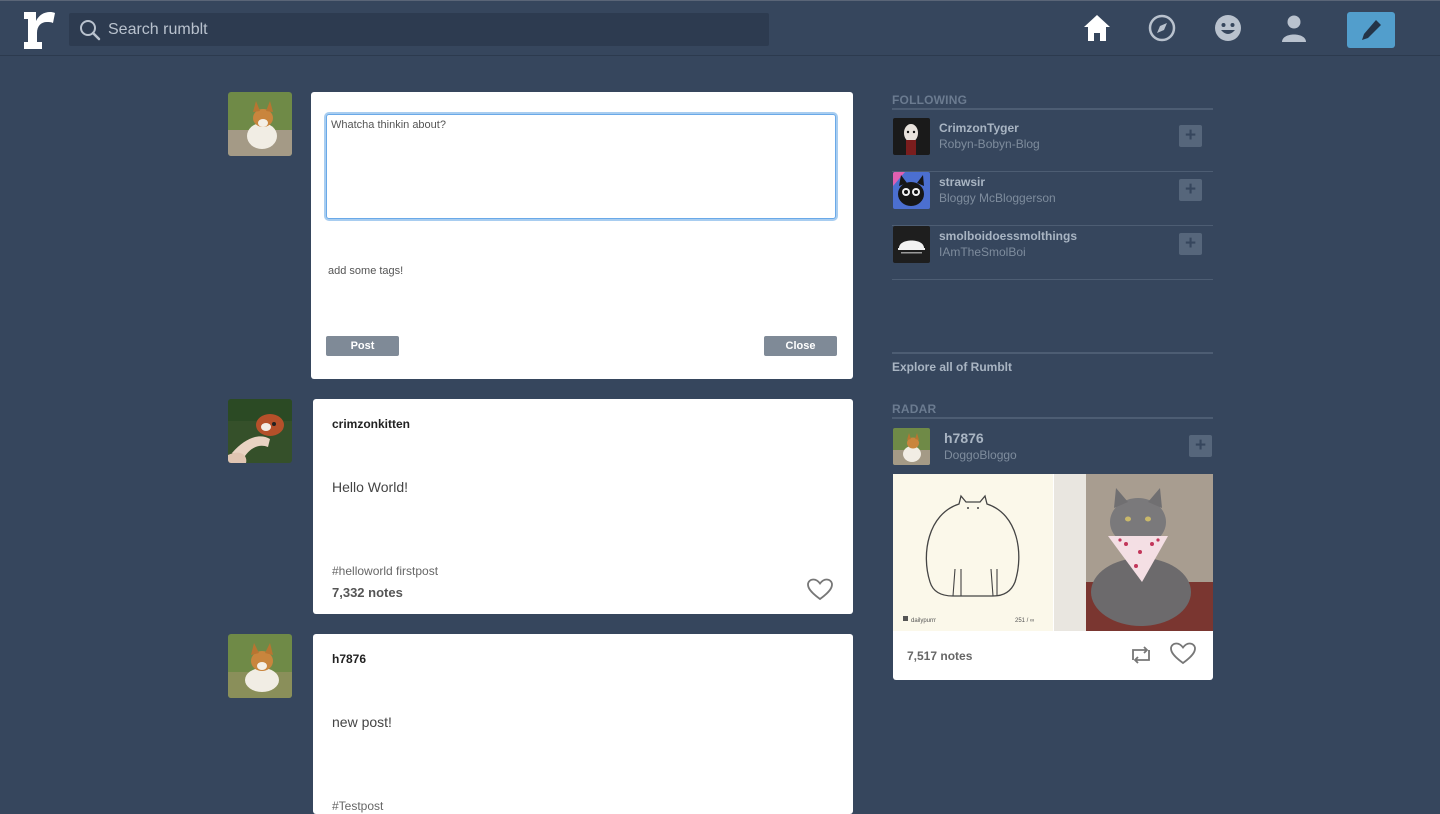 The width and height of the screenshot is (1440, 814). What do you see at coordinates (989, 144) in the screenshot?
I see `following-title: Robyn-Bobyn-Blog` at bounding box center [989, 144].